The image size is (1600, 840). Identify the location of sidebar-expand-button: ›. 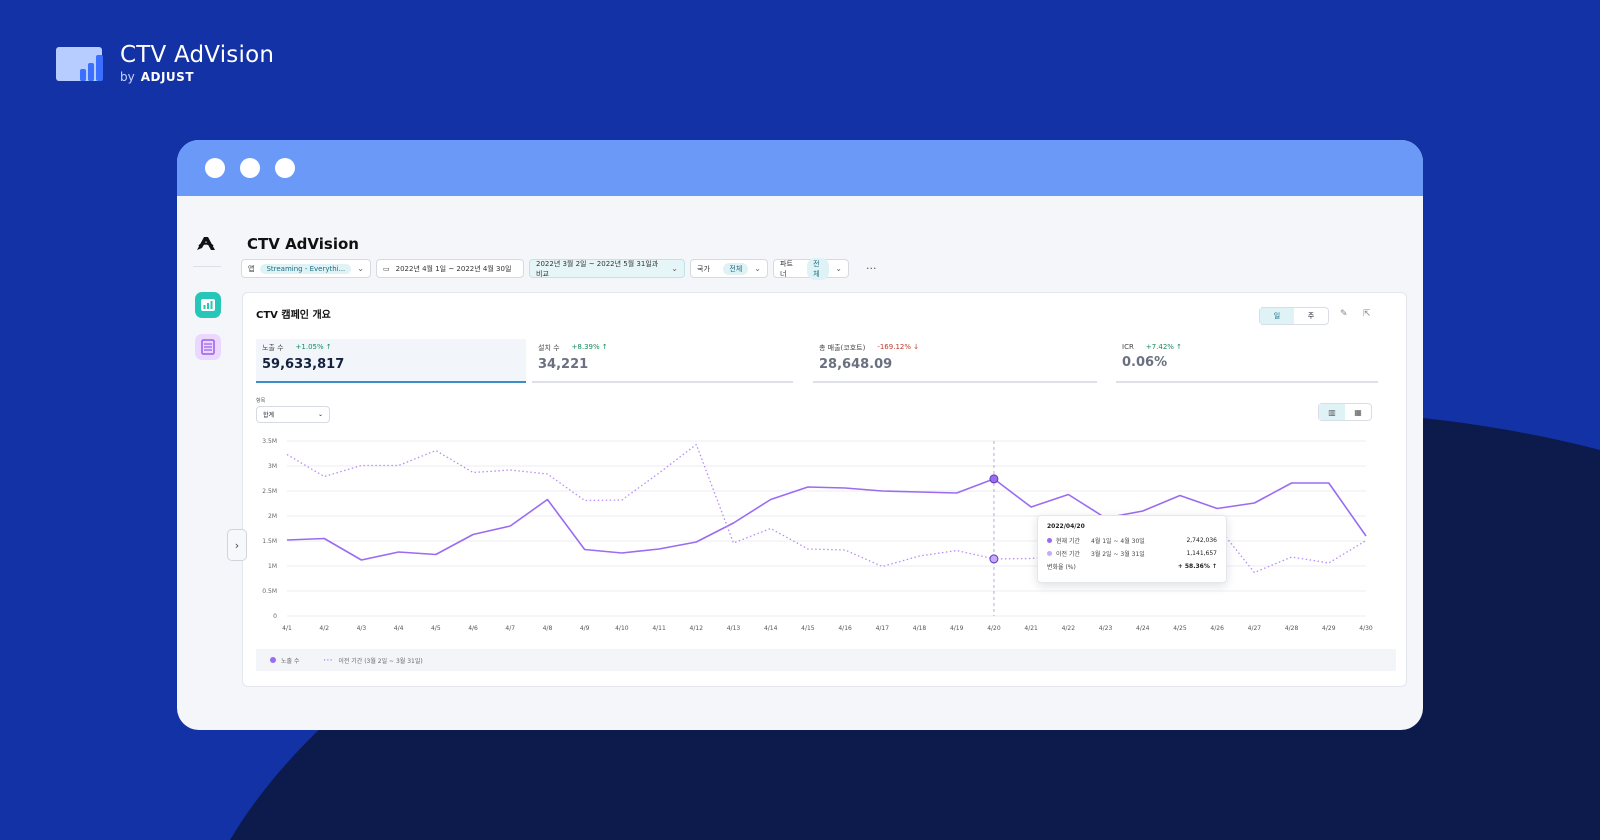
(237, 545).